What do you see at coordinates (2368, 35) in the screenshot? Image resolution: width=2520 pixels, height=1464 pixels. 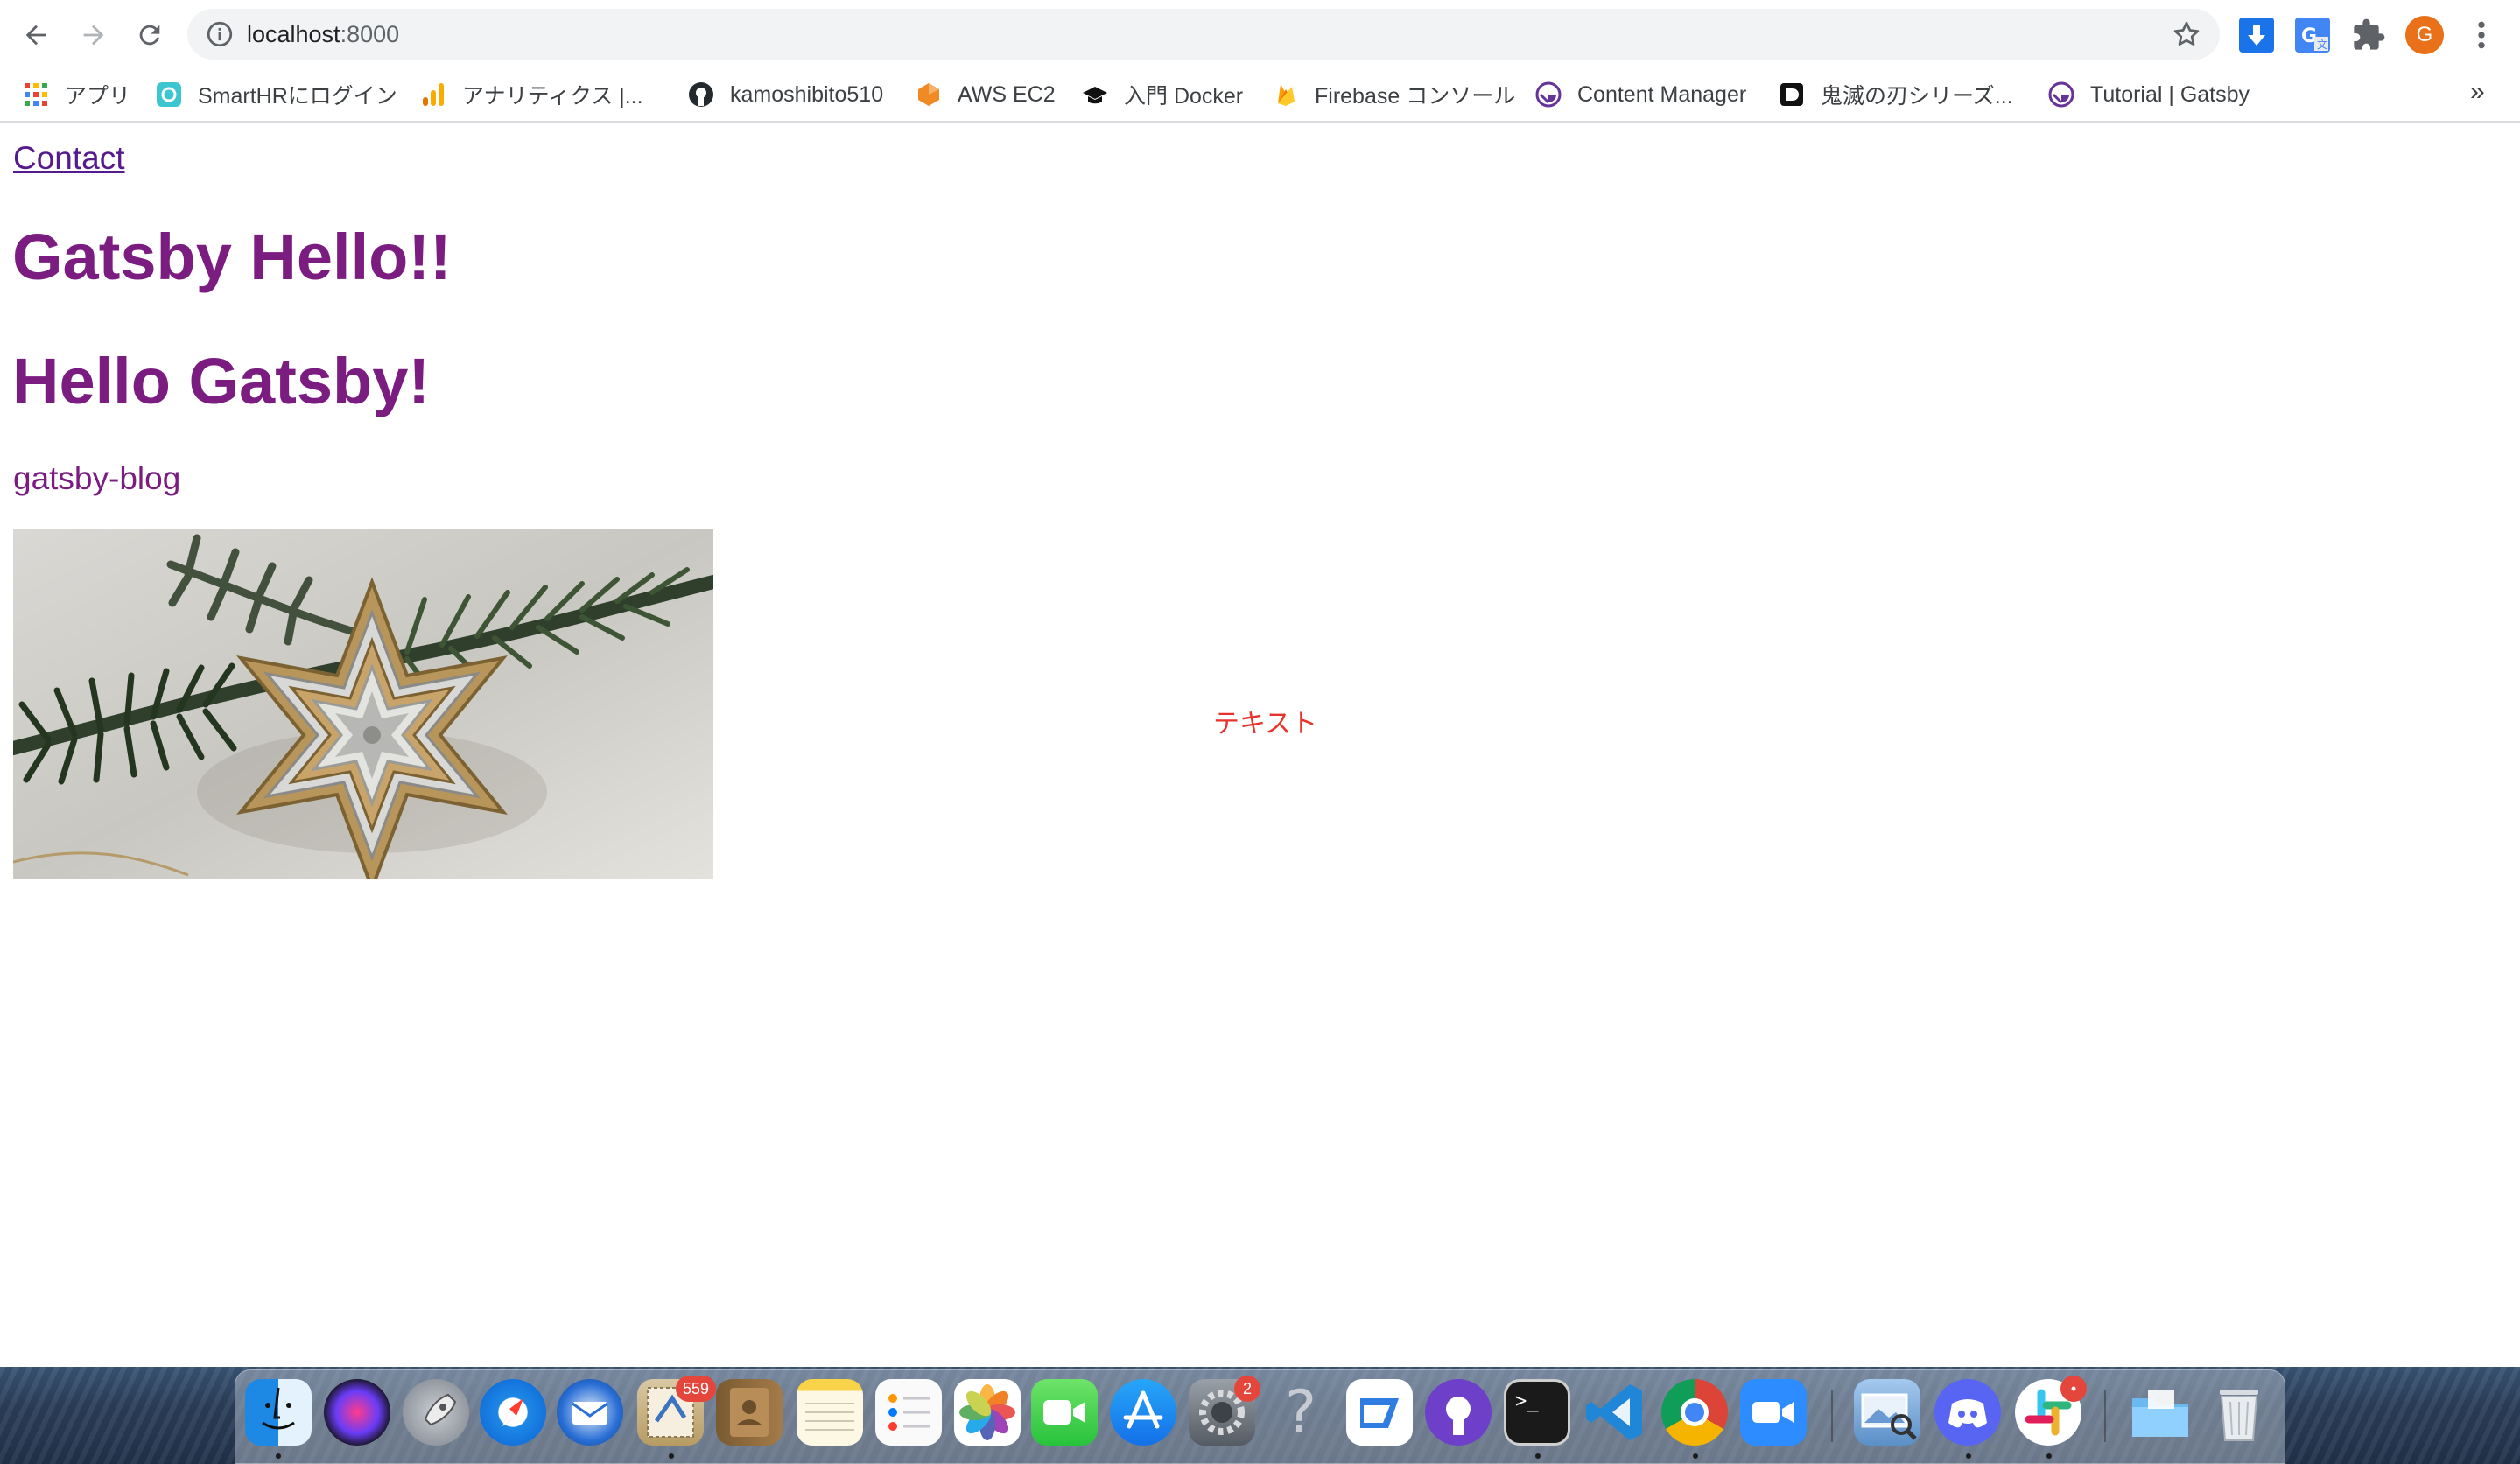 I see `extensions-puzzle-icon` at bounding box center [2368, 35].